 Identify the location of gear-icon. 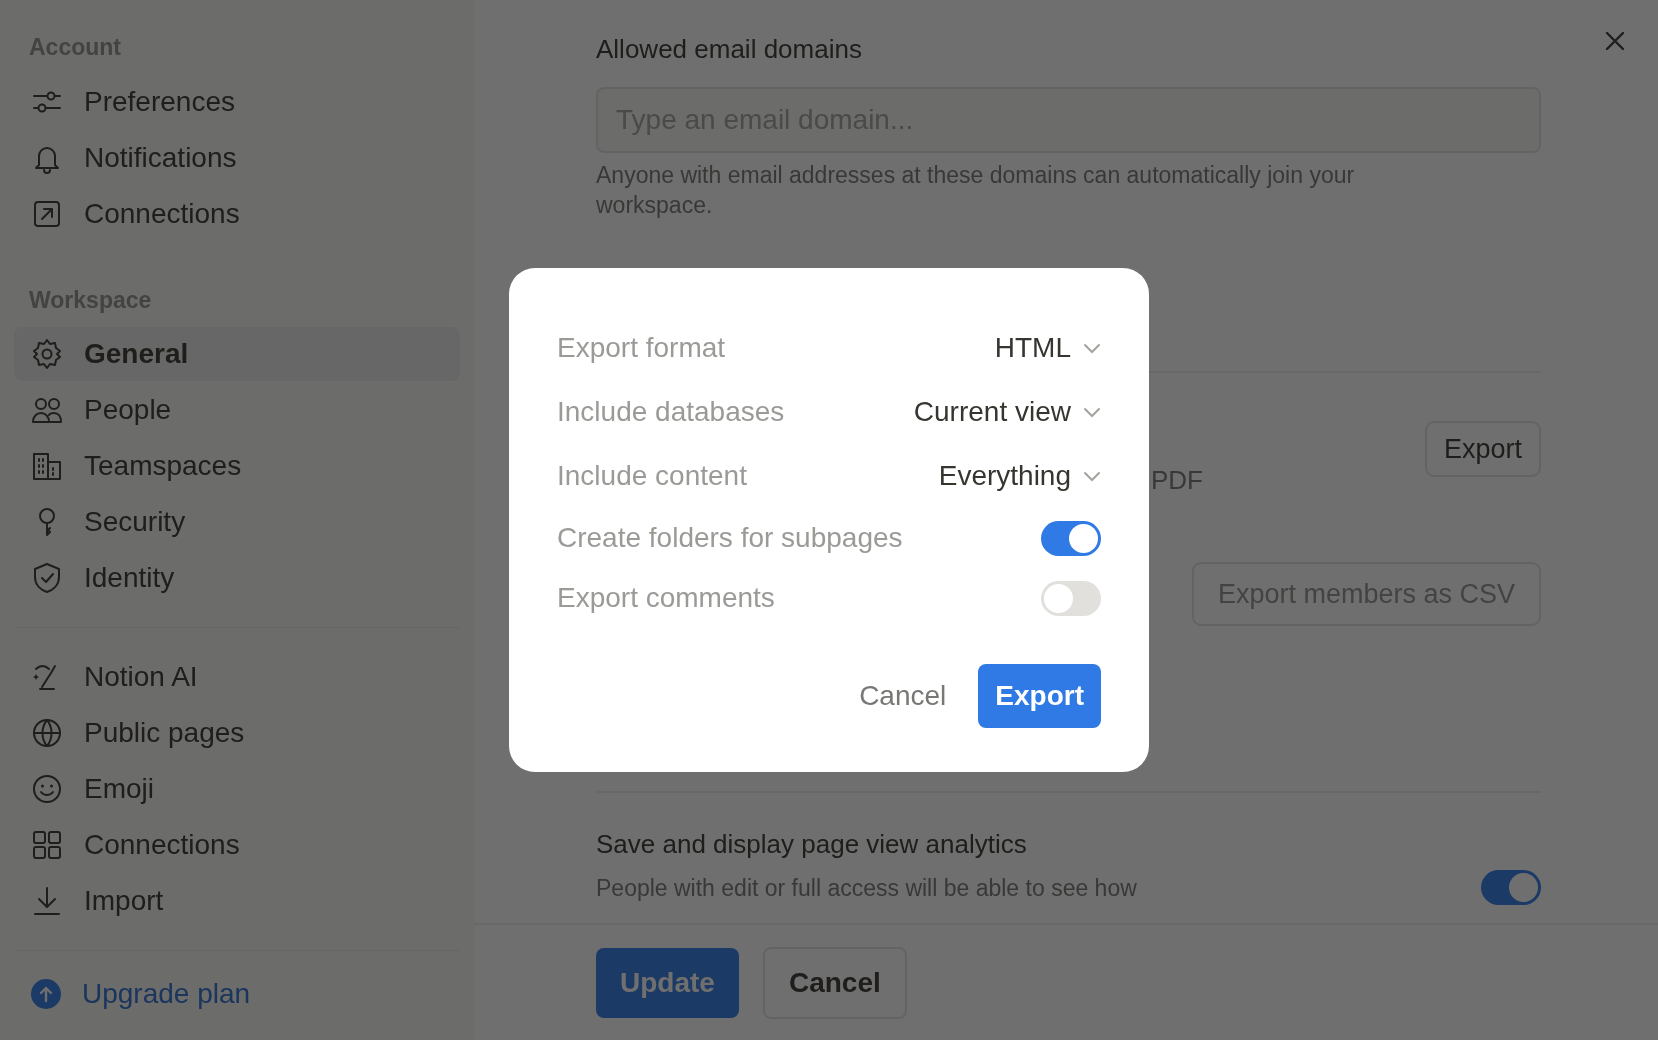
(47, 354).